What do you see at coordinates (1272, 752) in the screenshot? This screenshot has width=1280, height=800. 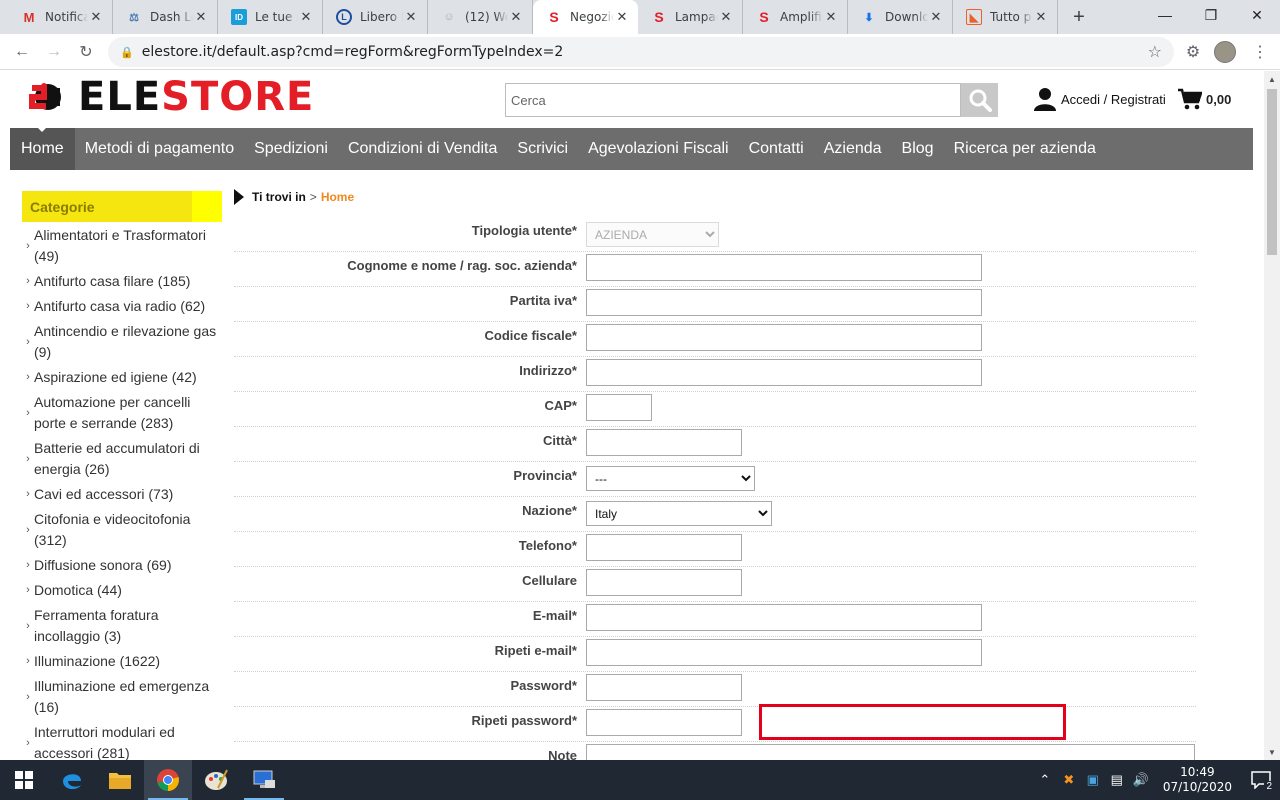 I see `scroll-down-arrow: ▼` at bounding box center [1272, 752].